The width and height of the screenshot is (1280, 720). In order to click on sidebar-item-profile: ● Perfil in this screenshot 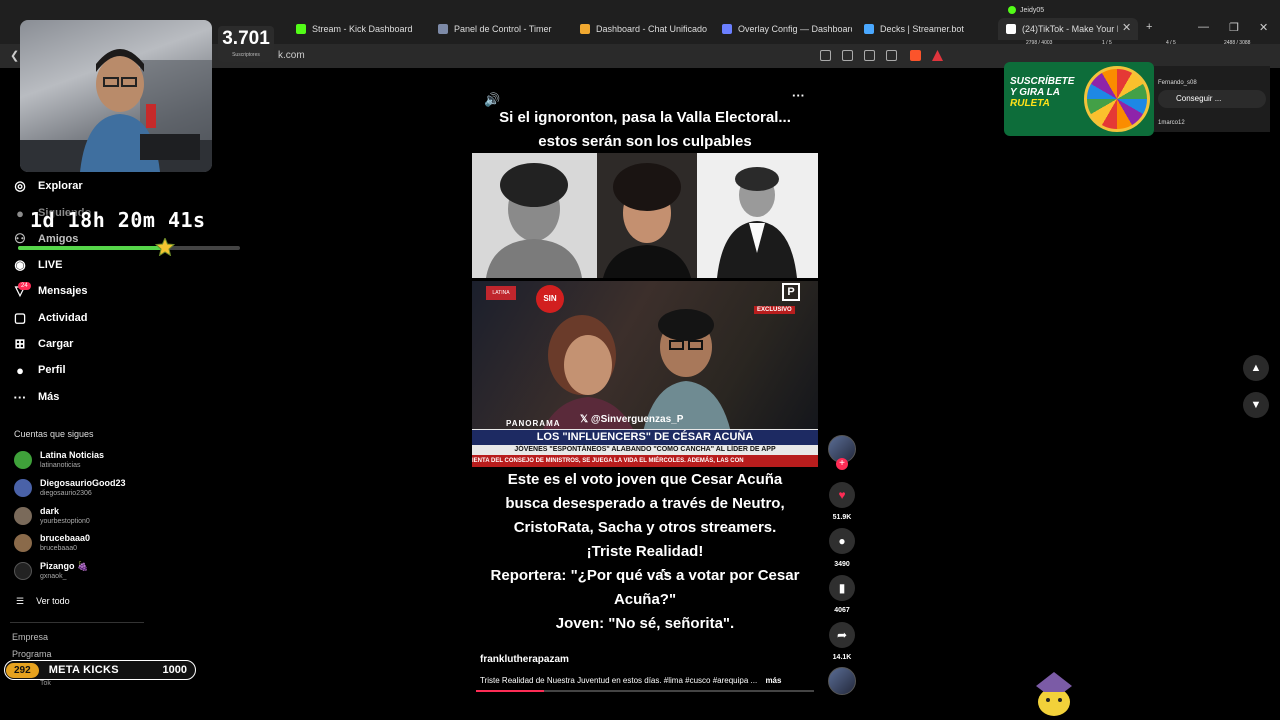, I will do `click(39, 370)`.